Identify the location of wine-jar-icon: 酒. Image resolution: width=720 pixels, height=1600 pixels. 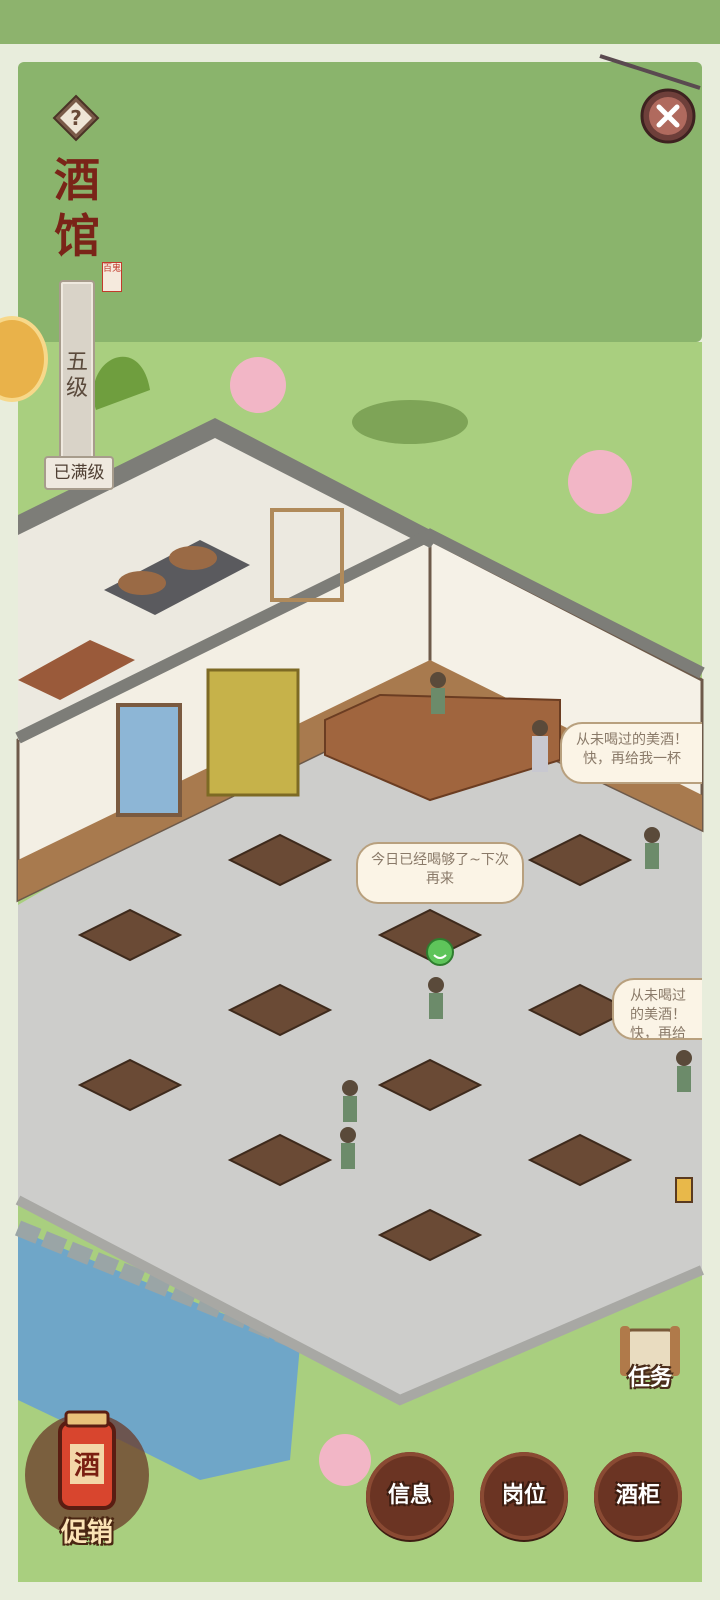
(87, 1460).